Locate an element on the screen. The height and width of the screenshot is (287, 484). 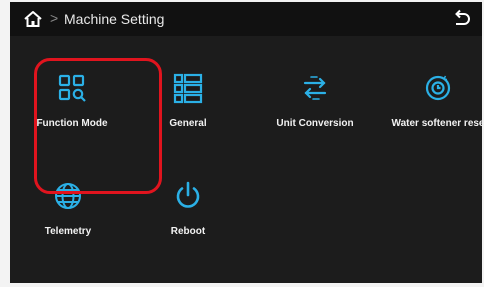
page-title: Machine Setting is located at coordinates (114, 19).